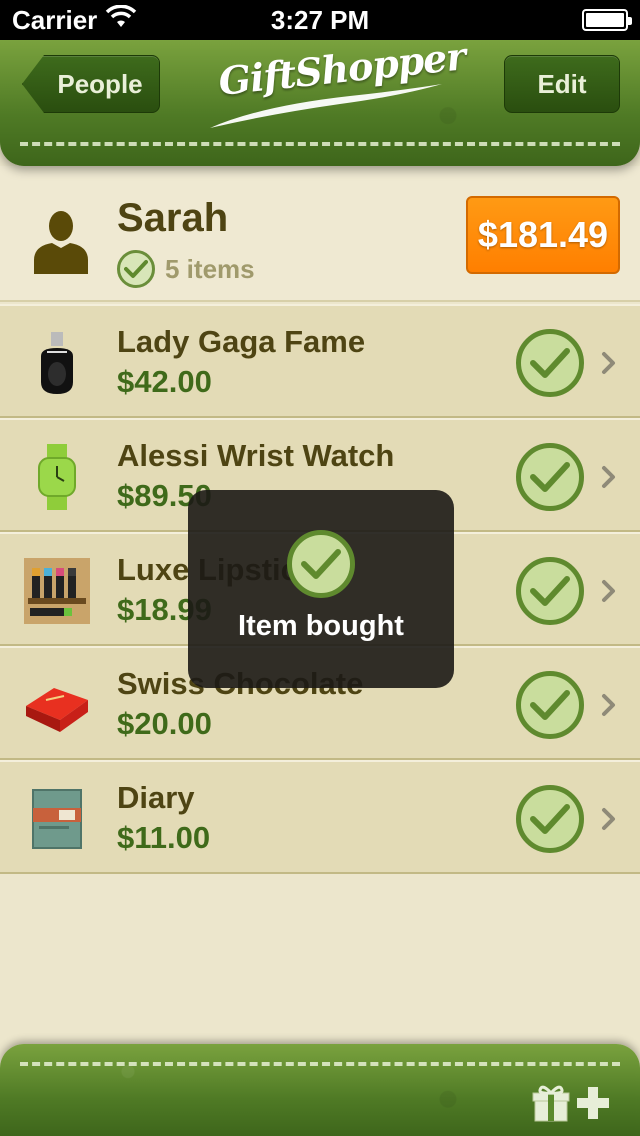 The width and height of the screenshot is (640, 1136). Describe the element at coordinates (320, 817) in the screenshot. I see `gift-row: Diary $11.00` at that location.